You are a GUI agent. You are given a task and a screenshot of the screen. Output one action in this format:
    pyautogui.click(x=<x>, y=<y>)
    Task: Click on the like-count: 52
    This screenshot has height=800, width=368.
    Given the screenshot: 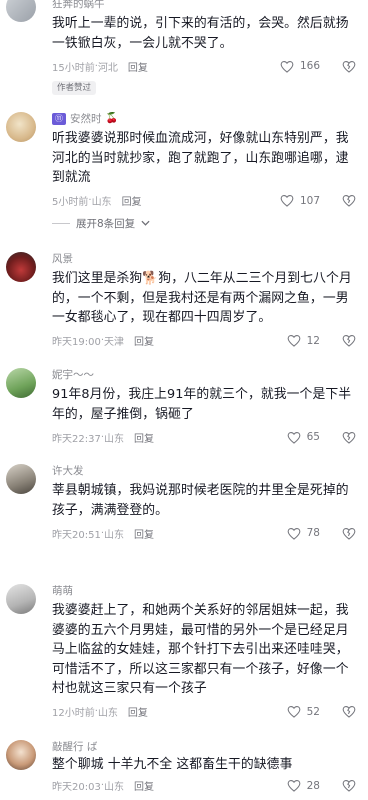 What is the action you would take?
    pyautogui.click(x=313, y=711)
    